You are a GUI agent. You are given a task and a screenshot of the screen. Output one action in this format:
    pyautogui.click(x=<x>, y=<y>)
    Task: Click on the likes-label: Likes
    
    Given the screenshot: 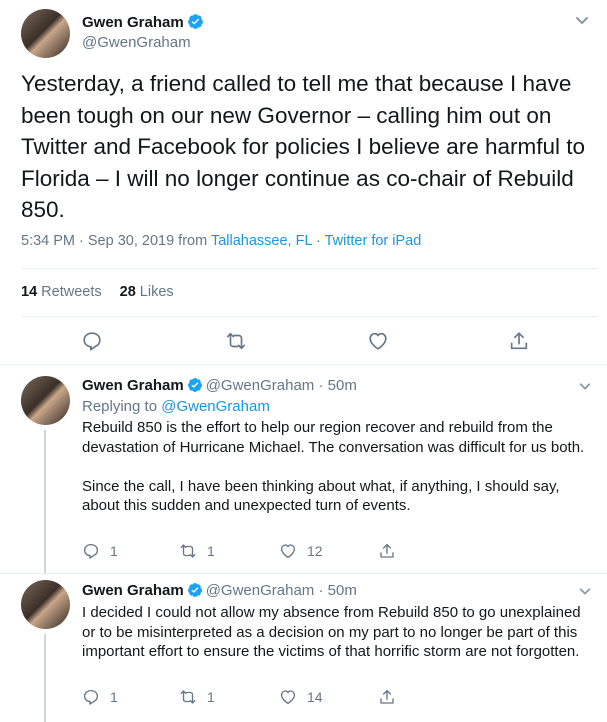 What is the action you would take?
    pyautogui.click(x=156, y=292)
    